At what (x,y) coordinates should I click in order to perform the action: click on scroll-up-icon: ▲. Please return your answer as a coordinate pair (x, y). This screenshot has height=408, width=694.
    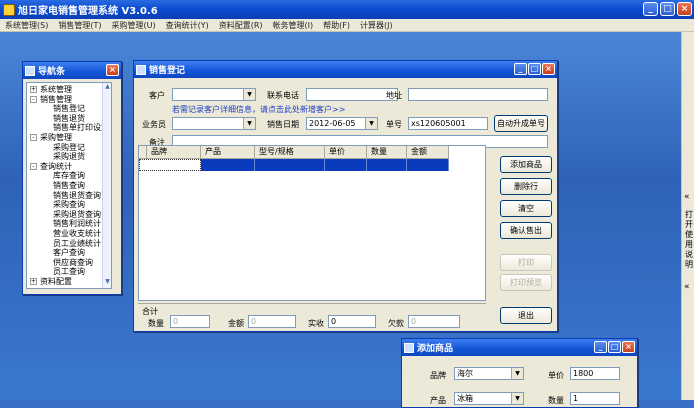
    Looking at the image, I should click on (107, 88).